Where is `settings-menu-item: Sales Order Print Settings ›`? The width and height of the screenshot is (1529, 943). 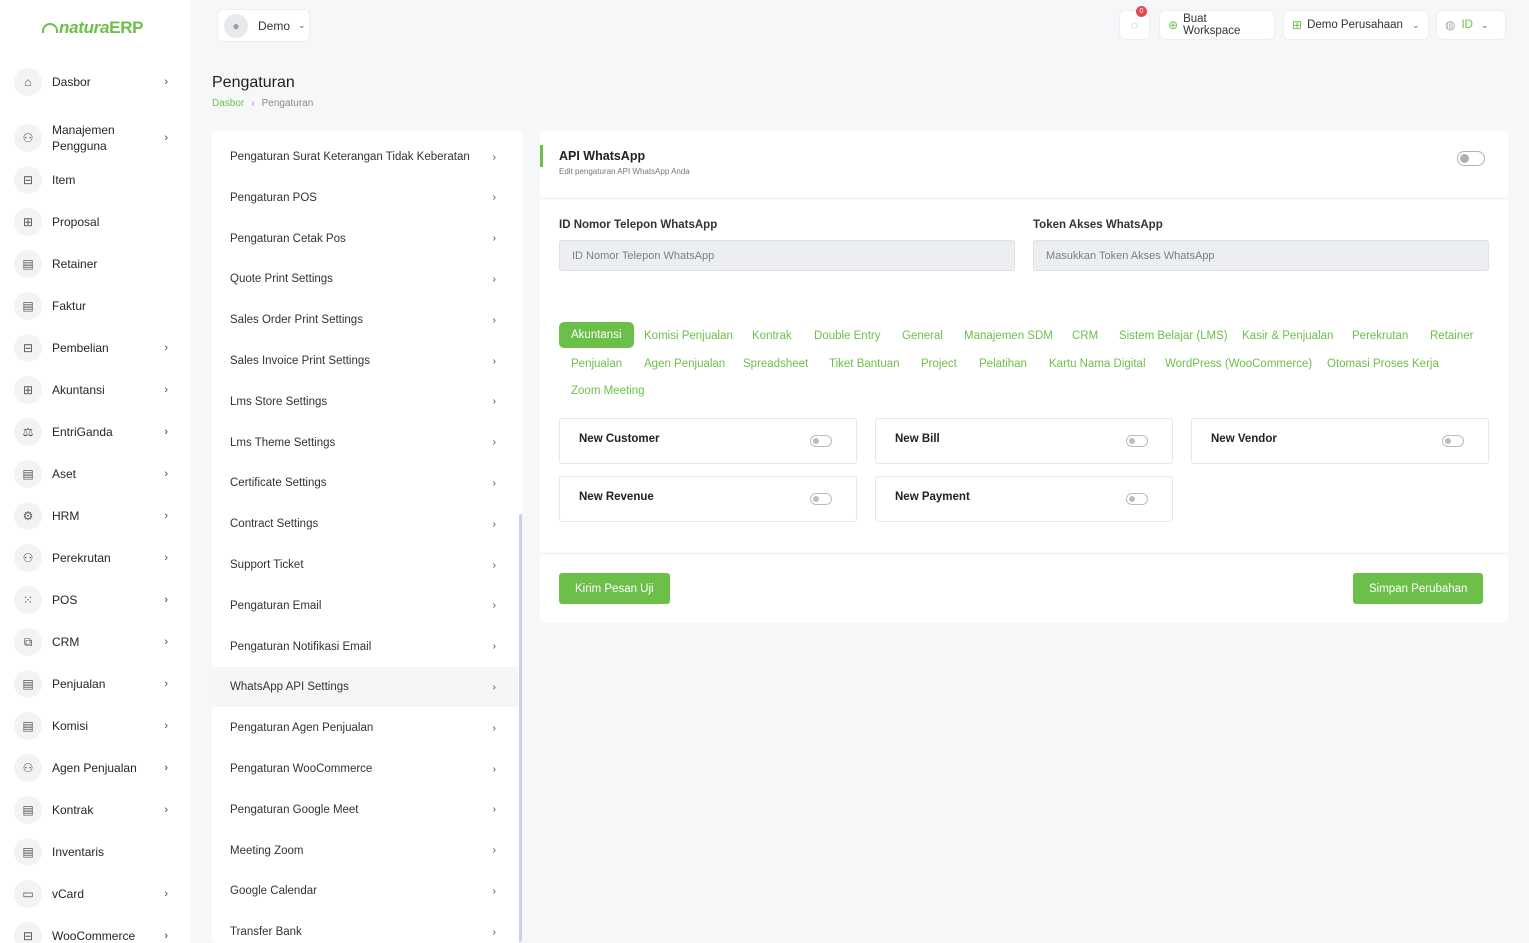
settings-menu-item: Sales Order Print Settings › is located at coordinates (365, 320).